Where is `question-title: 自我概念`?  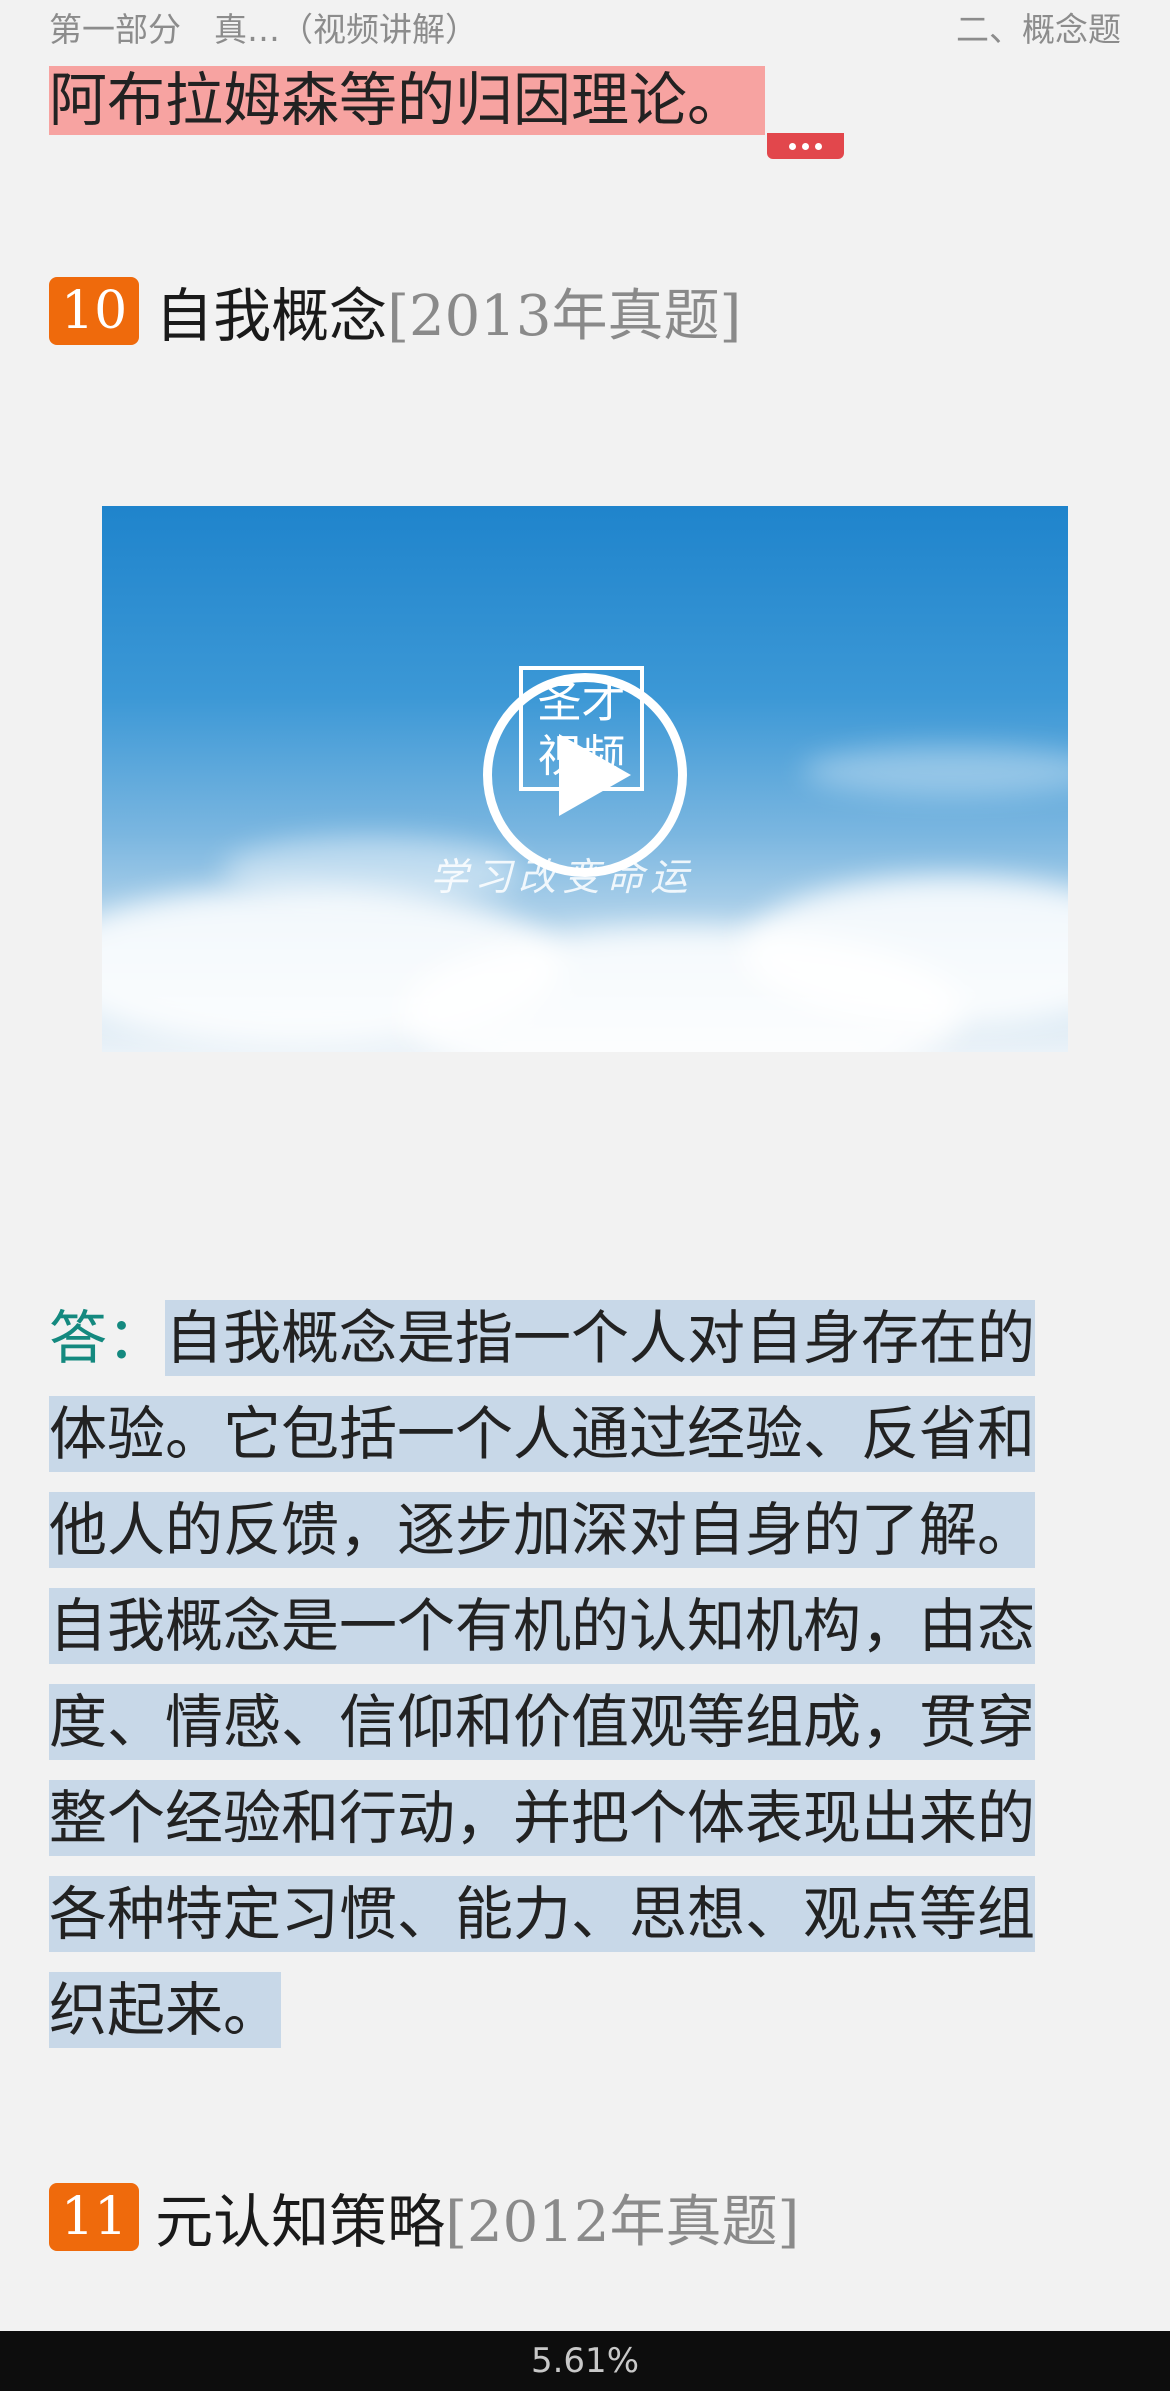
question-title: 自我概念 is located at coordinates (271, 316).